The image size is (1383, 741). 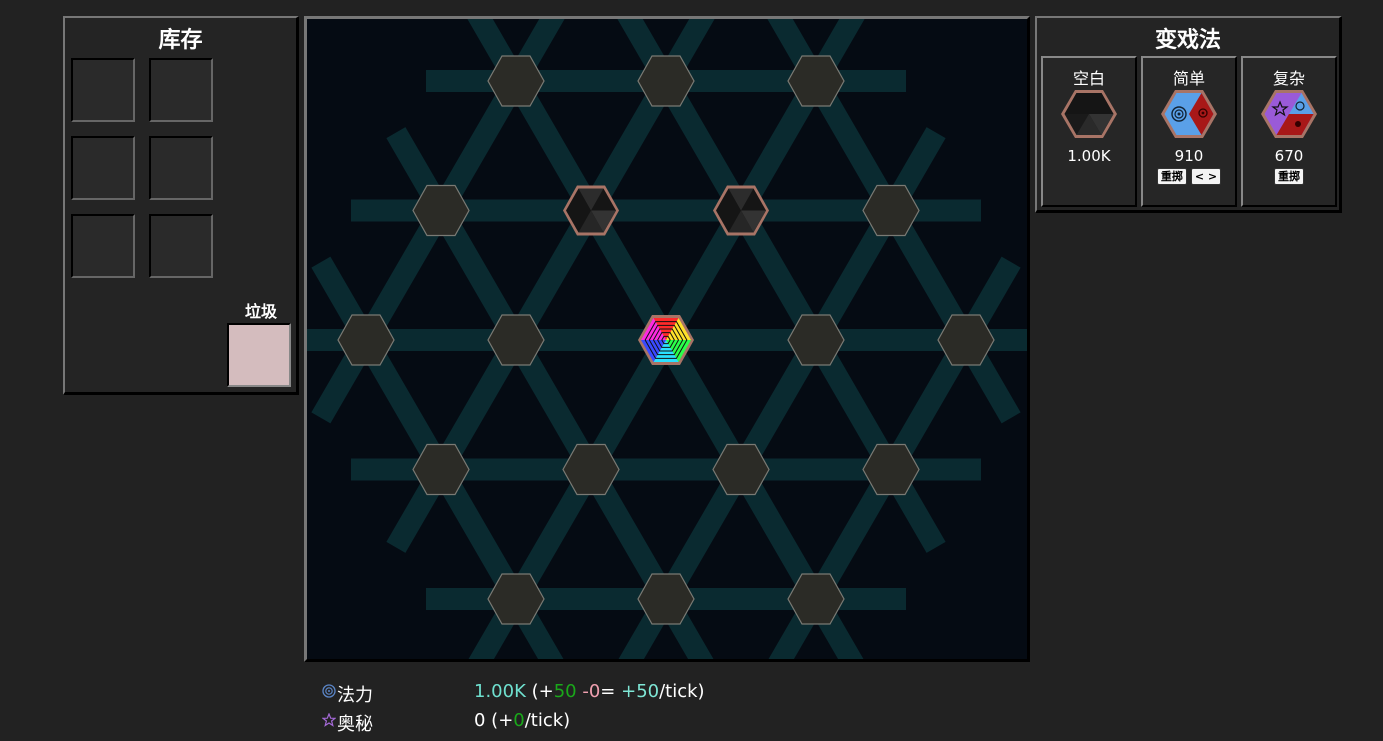 I want to click on arcane-open: (+, so click(x=499, y=720).